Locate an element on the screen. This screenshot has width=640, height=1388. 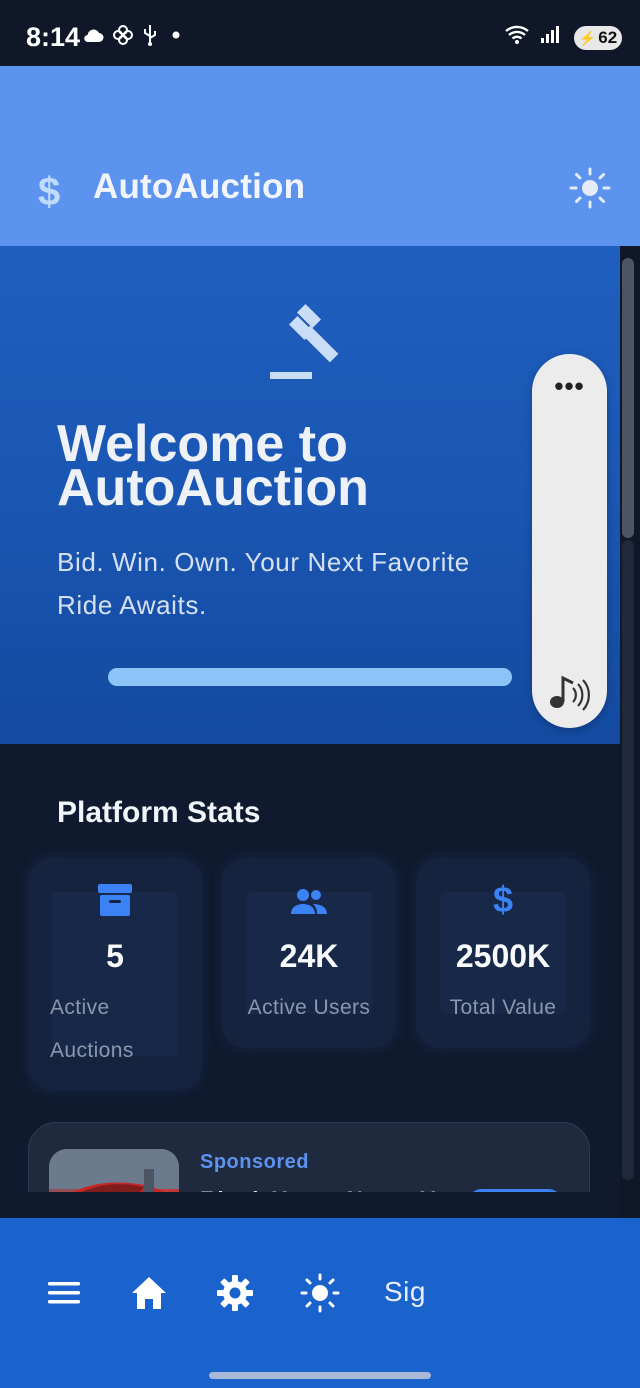
dot-icon is located at coordinates (176, 35).